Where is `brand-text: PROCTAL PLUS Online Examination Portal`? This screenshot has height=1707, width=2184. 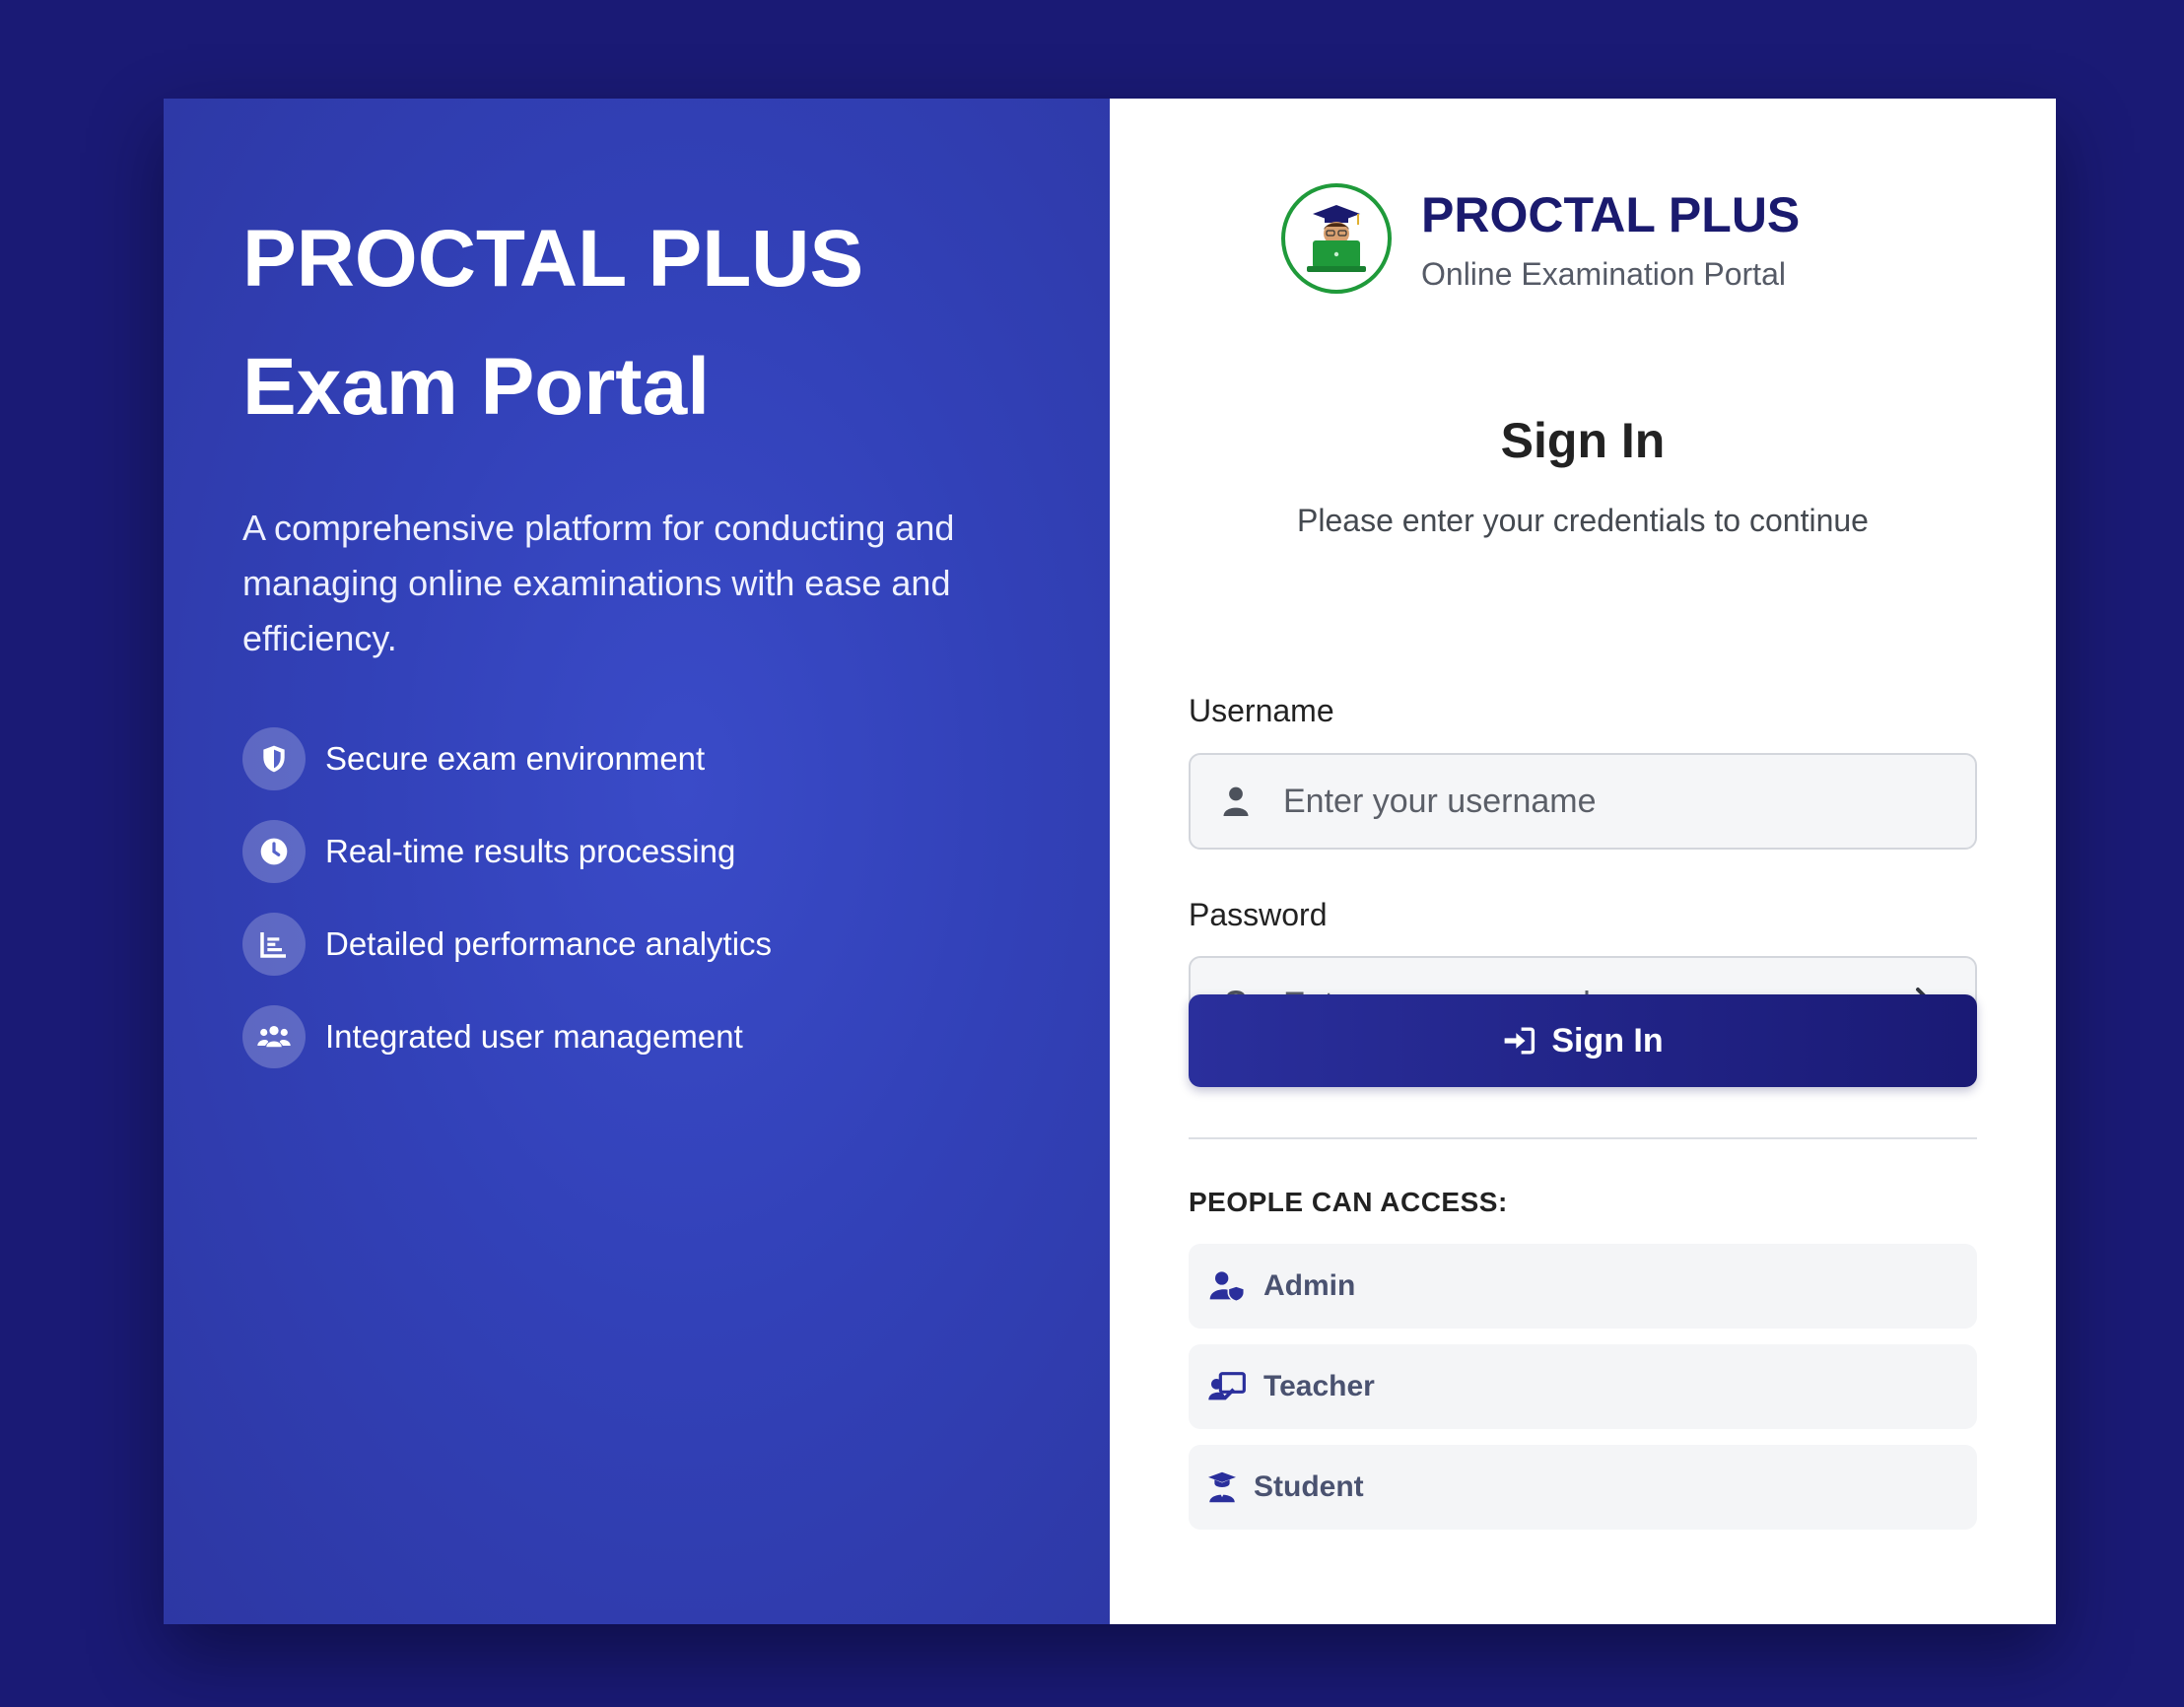
brand-text: PROCTAL PLUS Online Examination Portal is located at coordinates (1610, 239).